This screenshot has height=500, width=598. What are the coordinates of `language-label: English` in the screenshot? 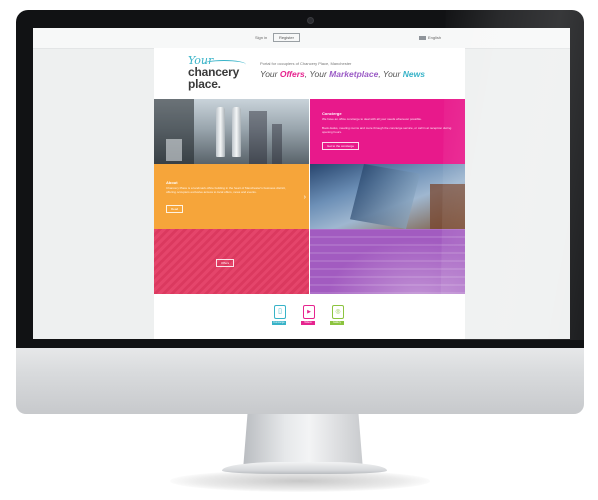 It's located at (435, 37).